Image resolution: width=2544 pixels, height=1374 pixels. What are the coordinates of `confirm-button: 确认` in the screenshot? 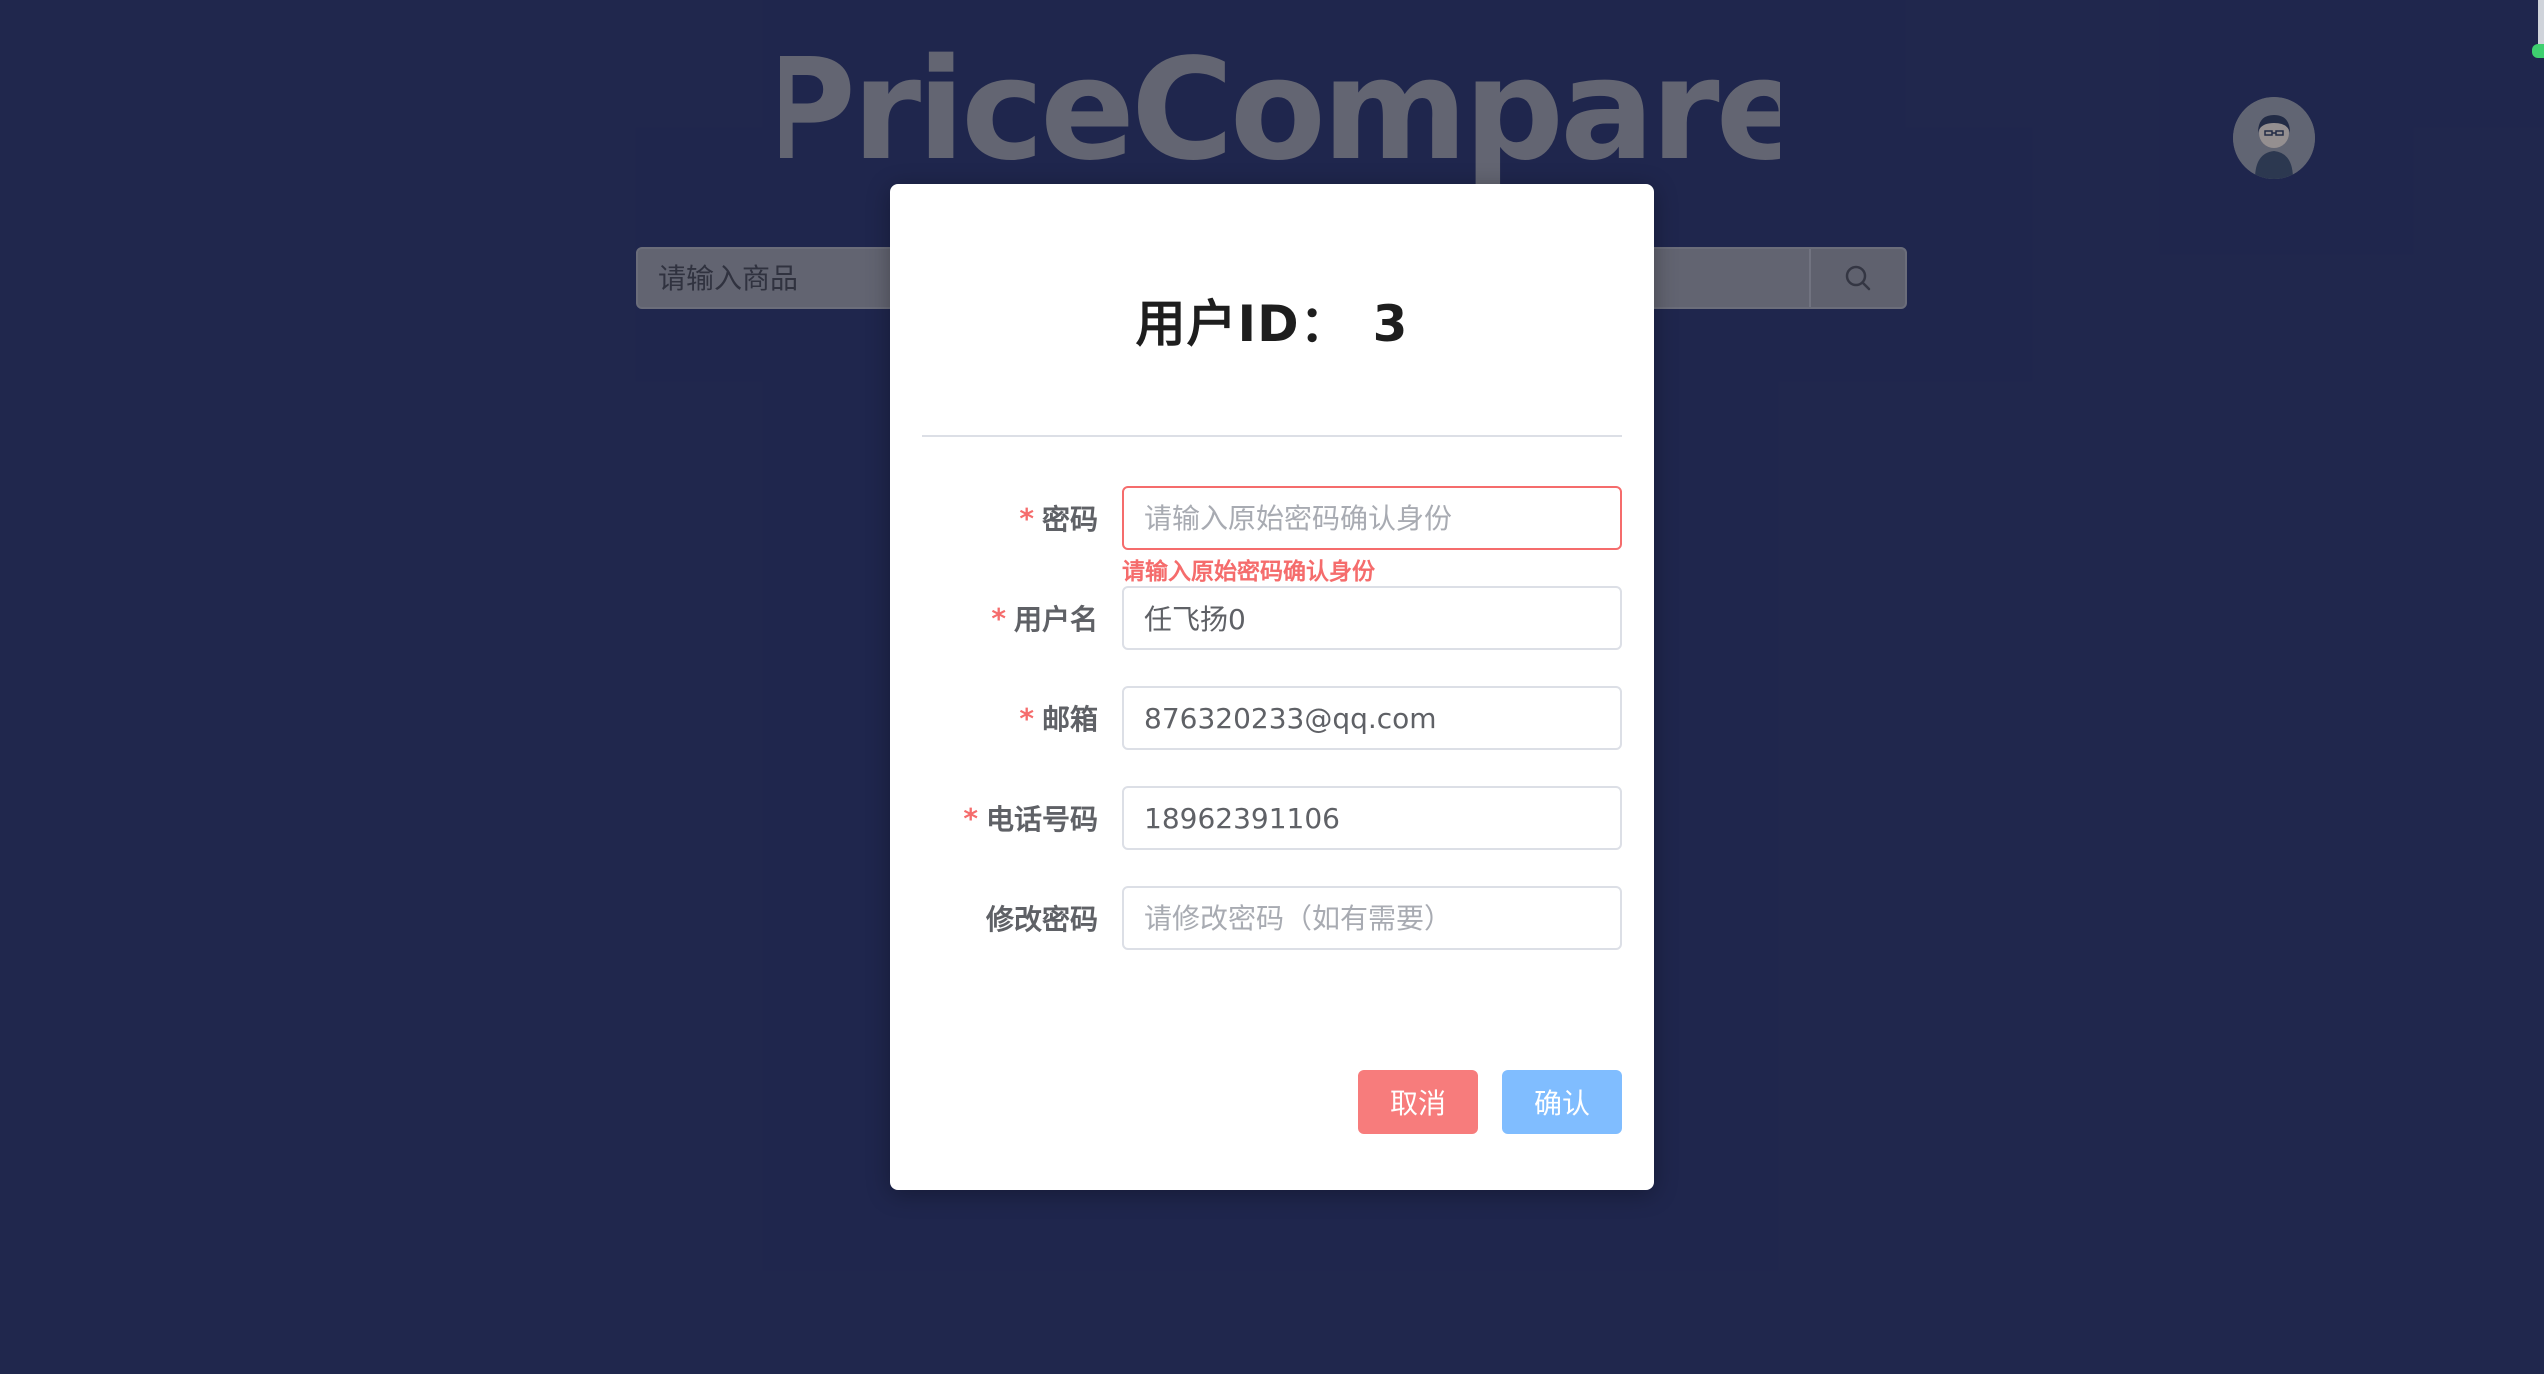 It's located at (1562, 1102).